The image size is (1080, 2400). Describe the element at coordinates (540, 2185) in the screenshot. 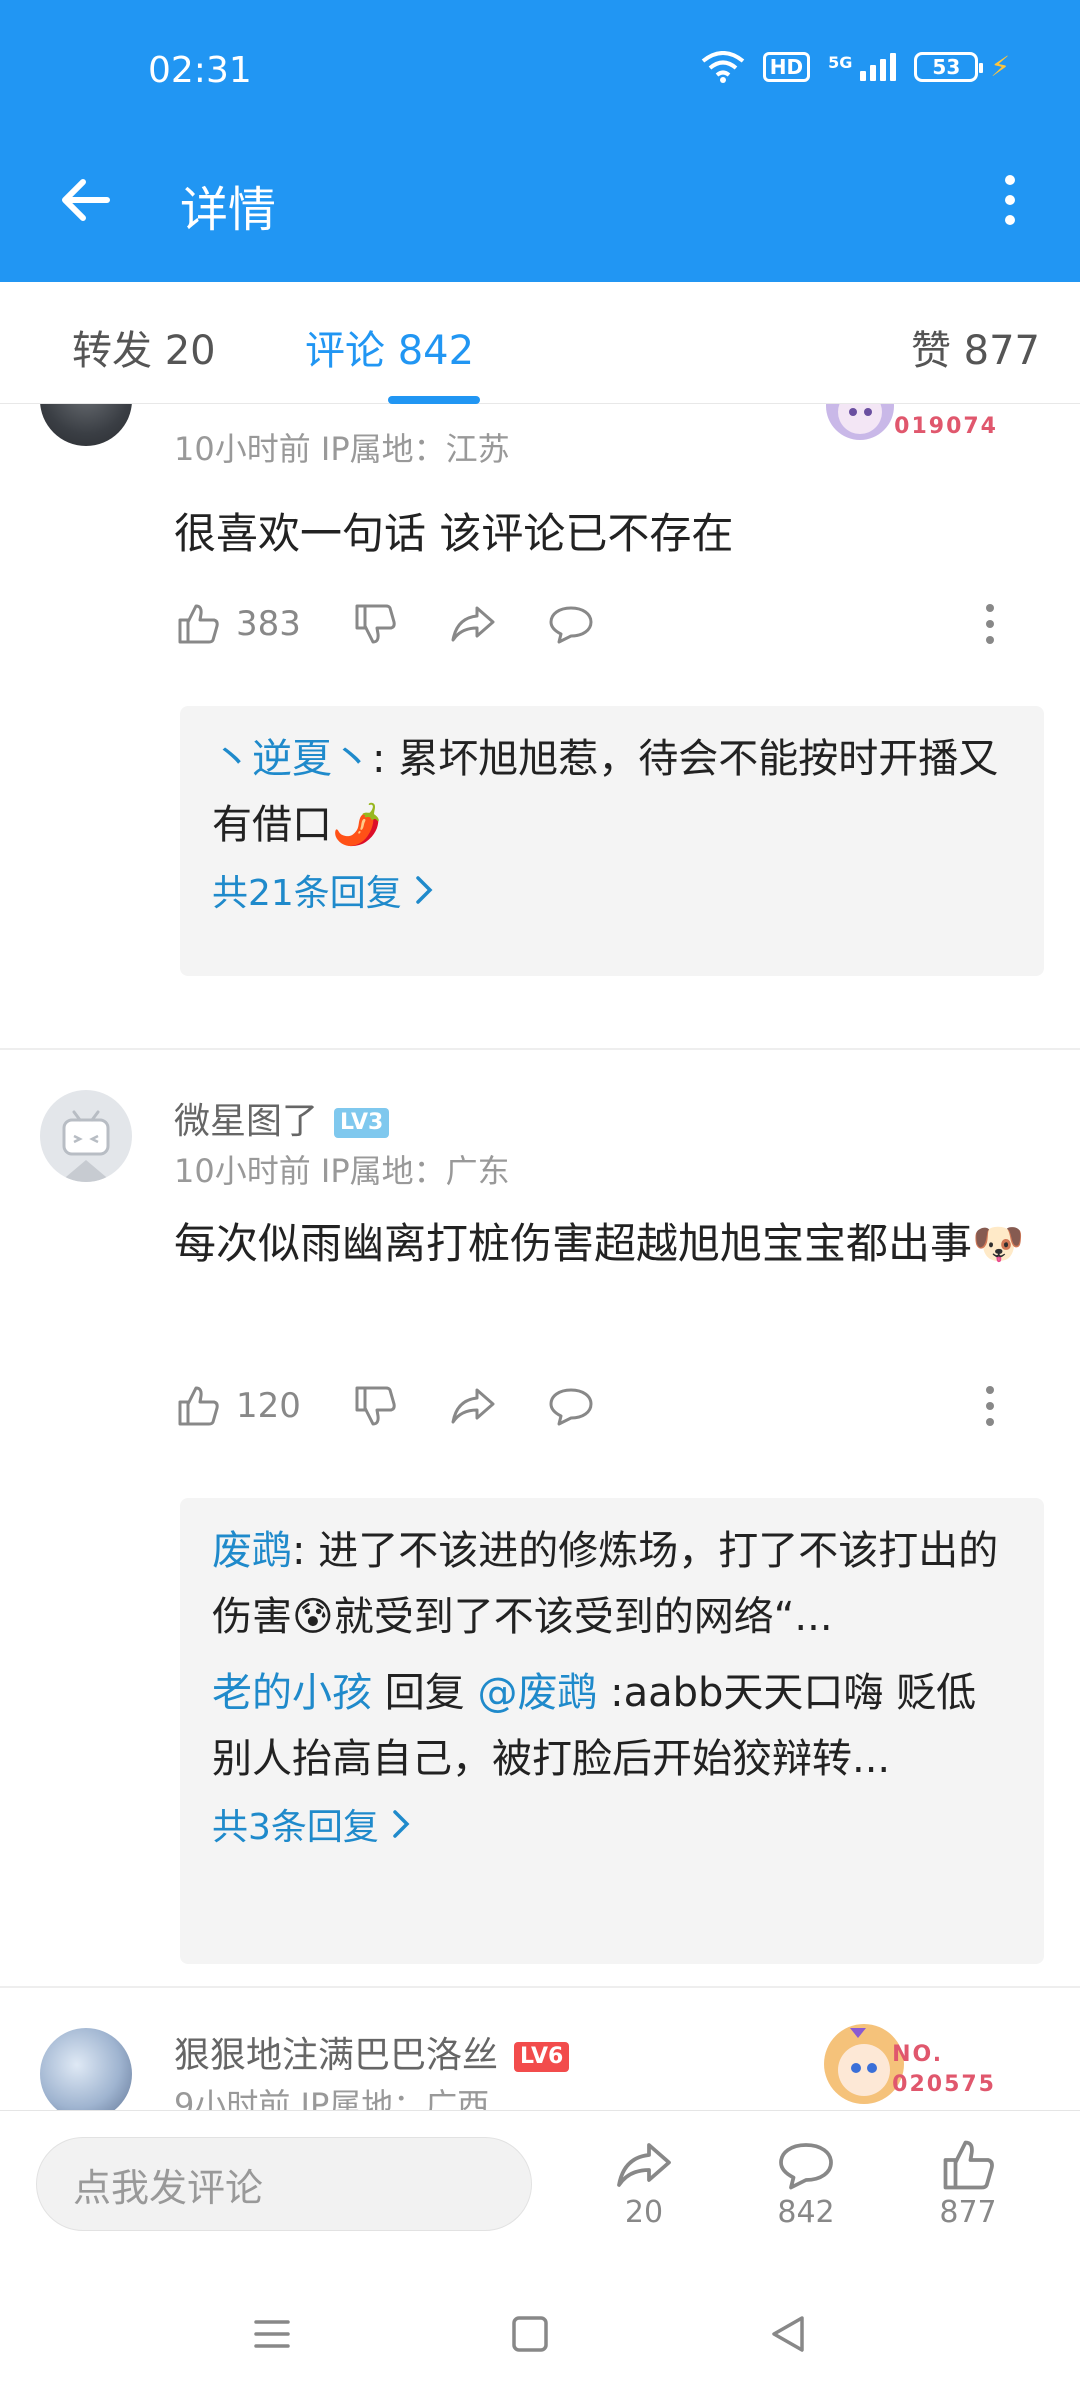

I see `bottom-action-bar: 点我发评论 20 842 877` at that location.